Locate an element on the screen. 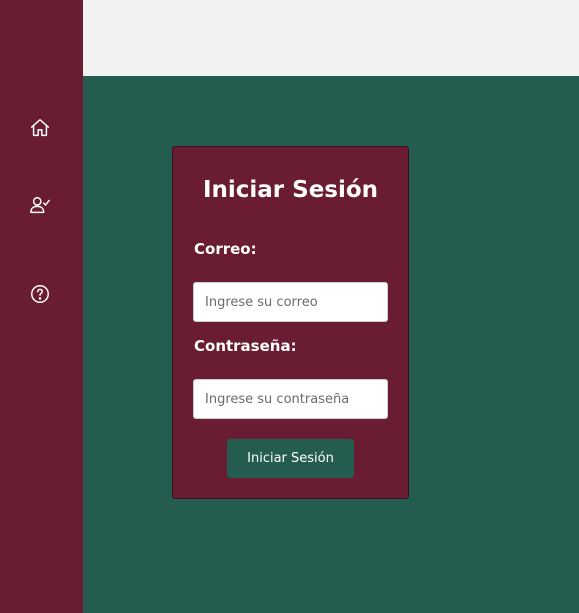 This screenshot has height=613, width=579. sidebar is located at coordinates (41, 306).